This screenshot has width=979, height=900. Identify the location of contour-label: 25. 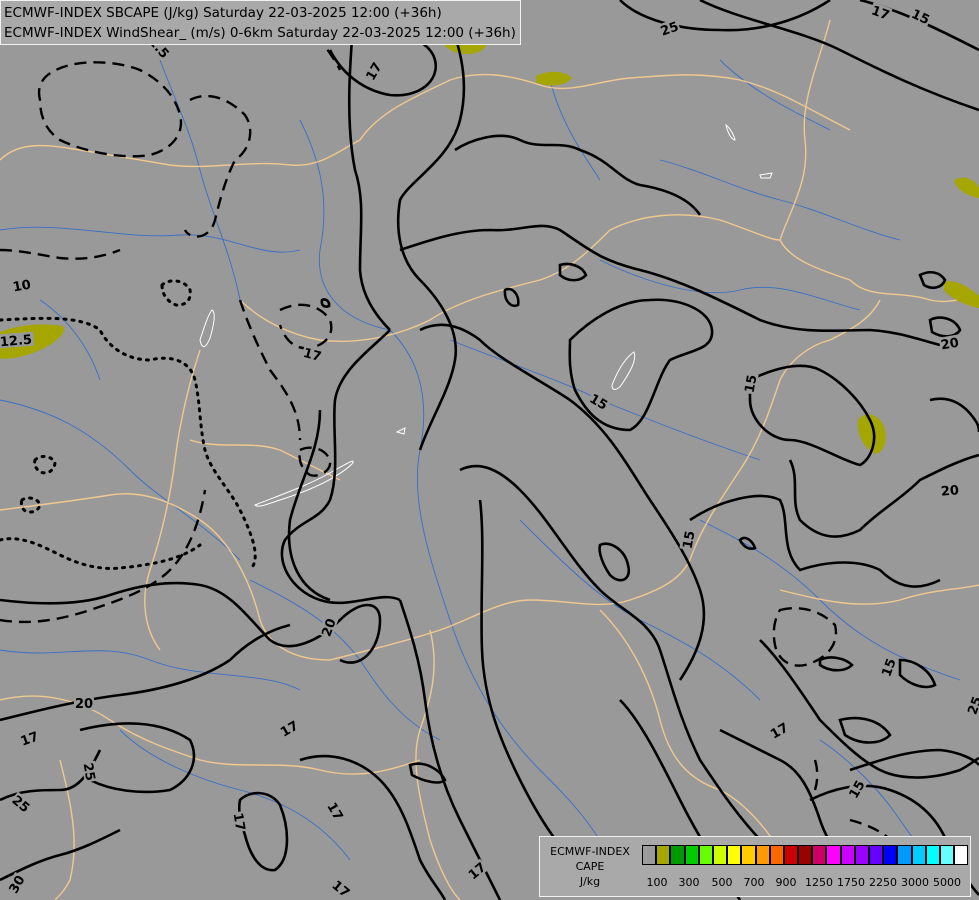
(89, 772).